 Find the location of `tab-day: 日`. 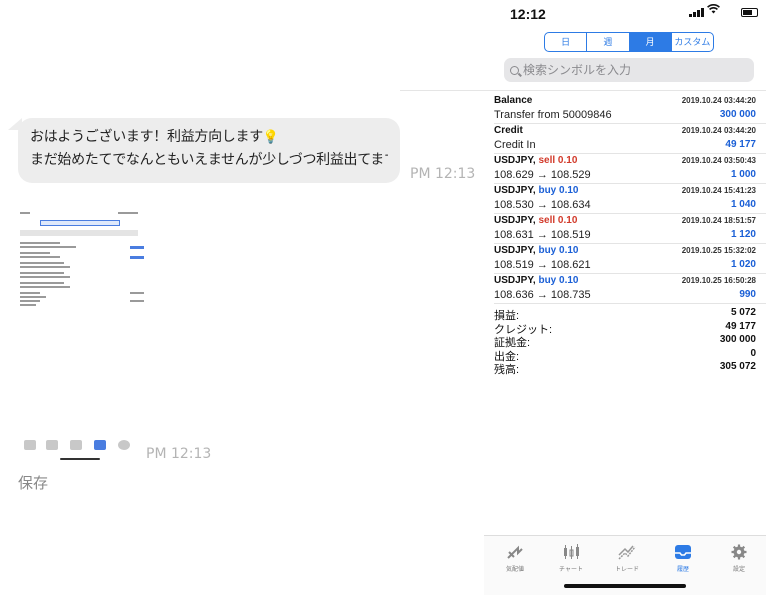

tab-day: 日 is located at coordinates (566, 42).